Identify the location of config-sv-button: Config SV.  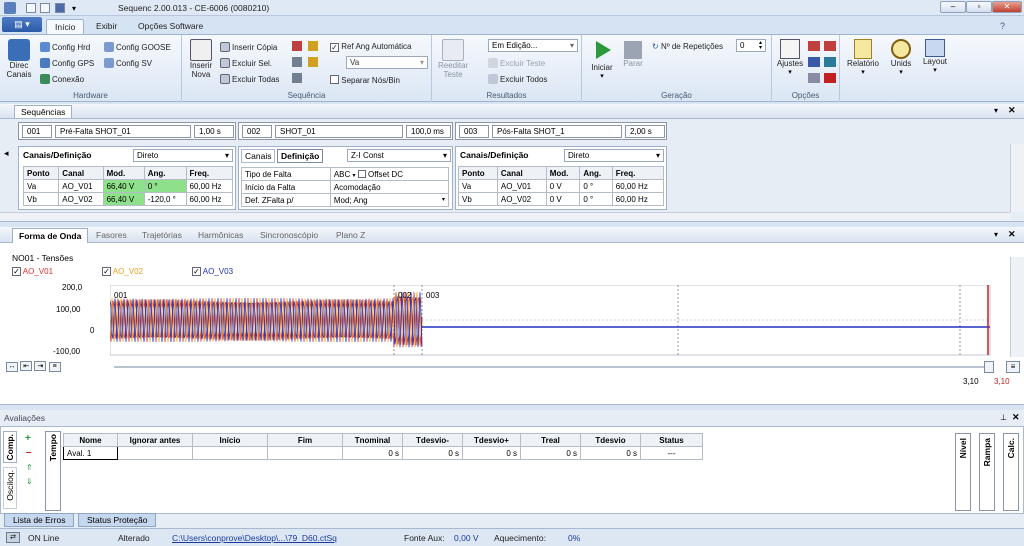
(128, 63).